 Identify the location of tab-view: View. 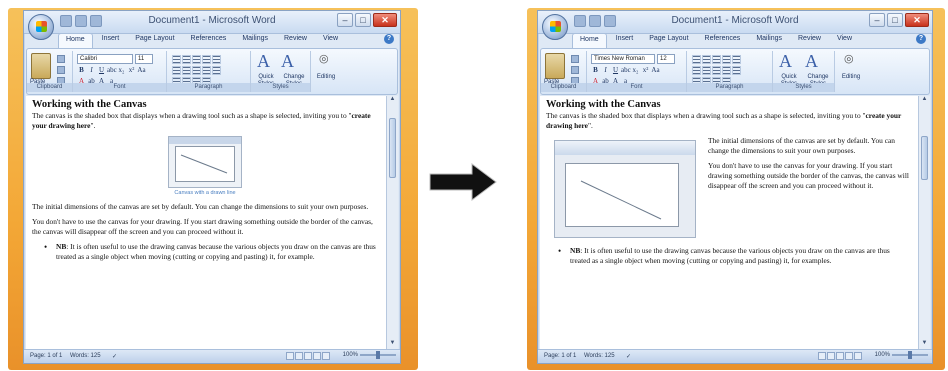
(844, 40).